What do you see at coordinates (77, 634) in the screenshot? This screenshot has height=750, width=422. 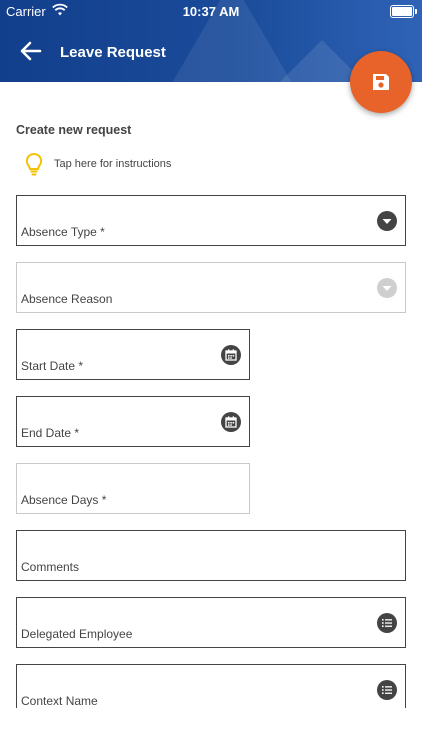 I see `delegated-employee-label: Delegated Employee` at bounding box center [77, 634].